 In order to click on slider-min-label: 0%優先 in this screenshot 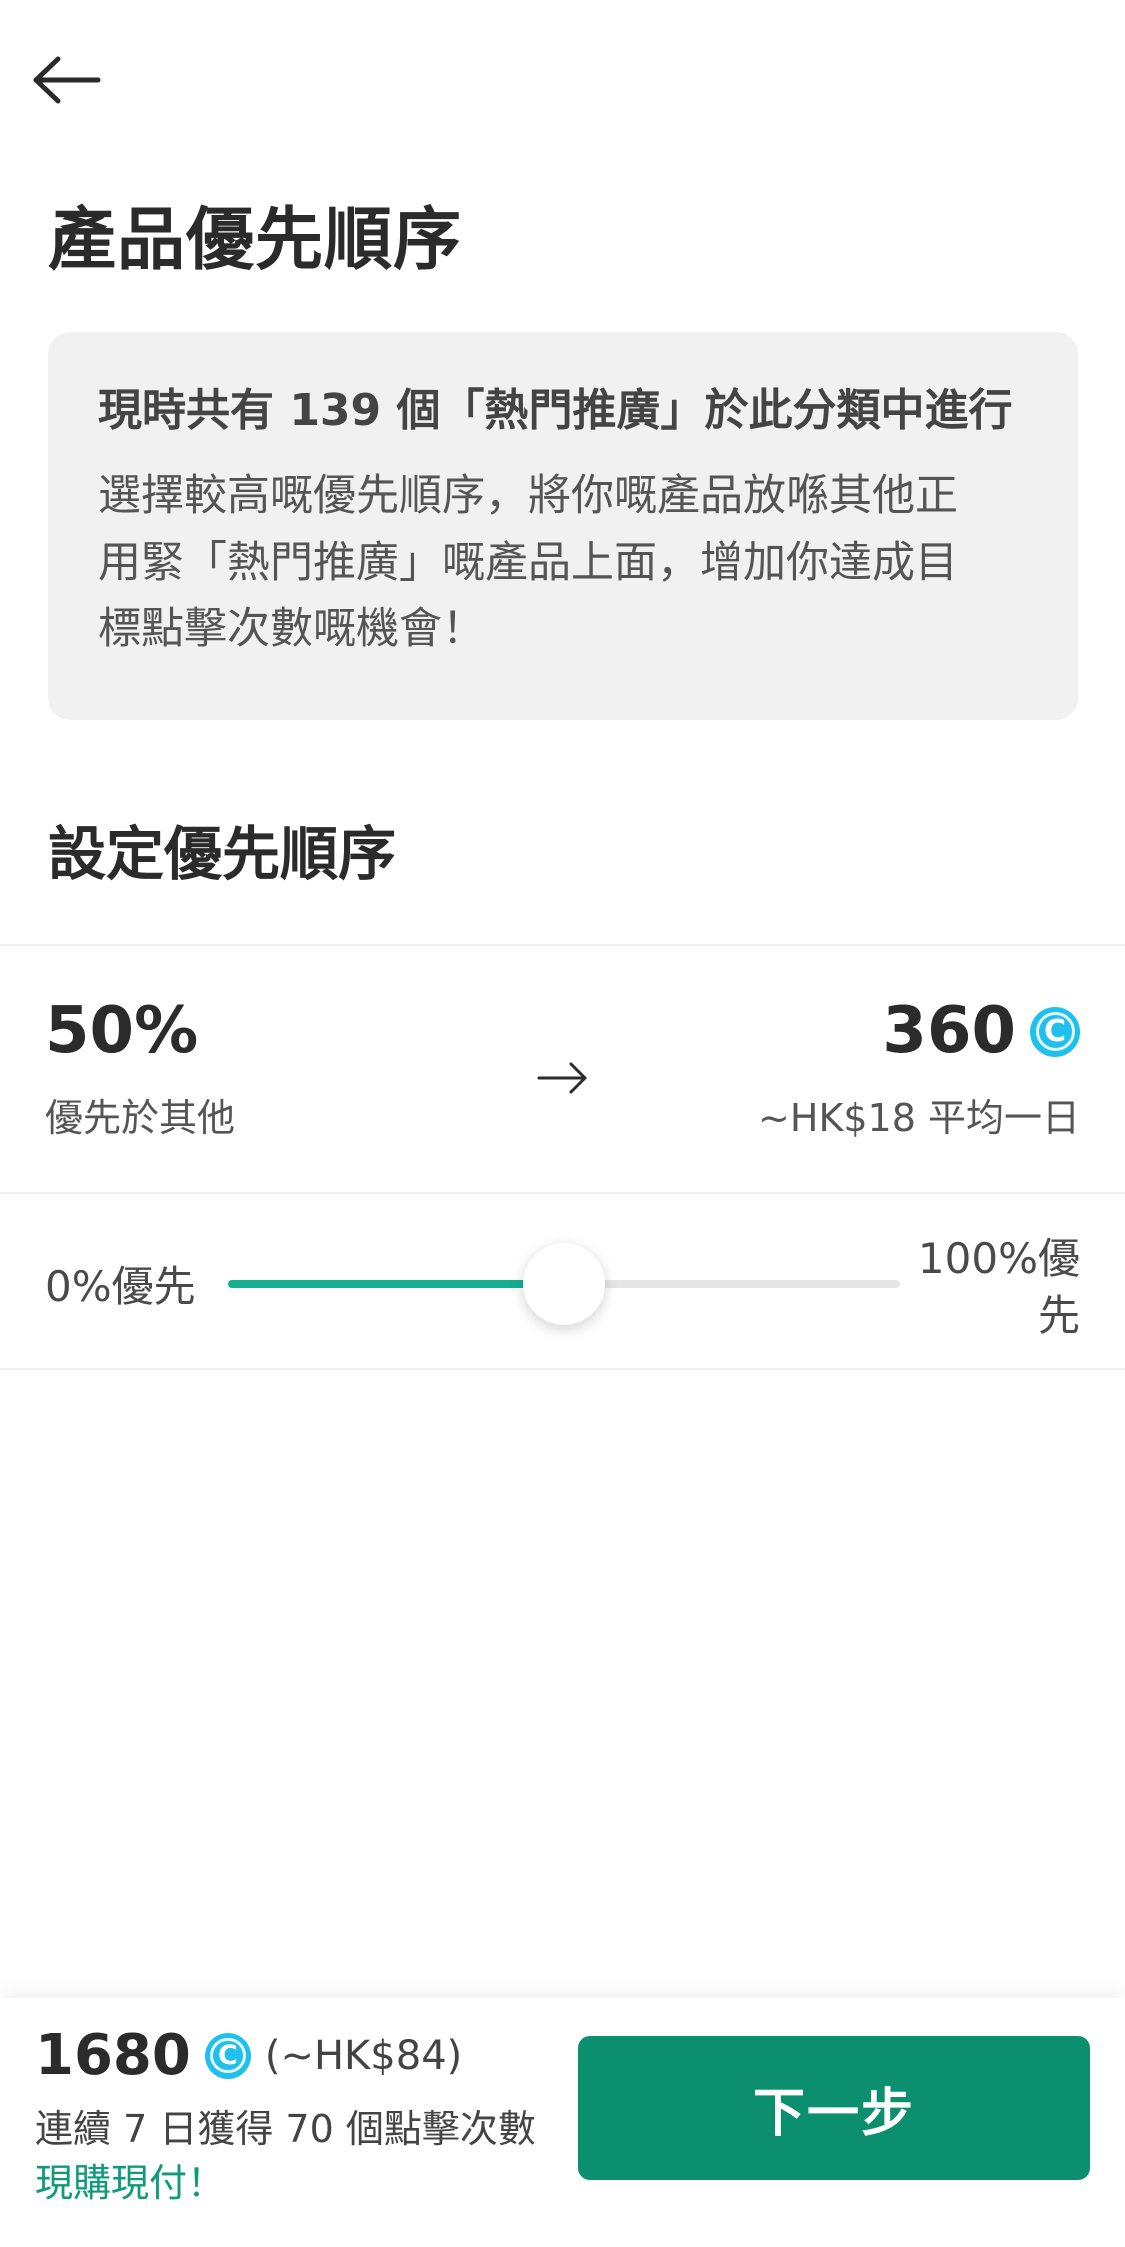, I will do `click(120, 1286)`.